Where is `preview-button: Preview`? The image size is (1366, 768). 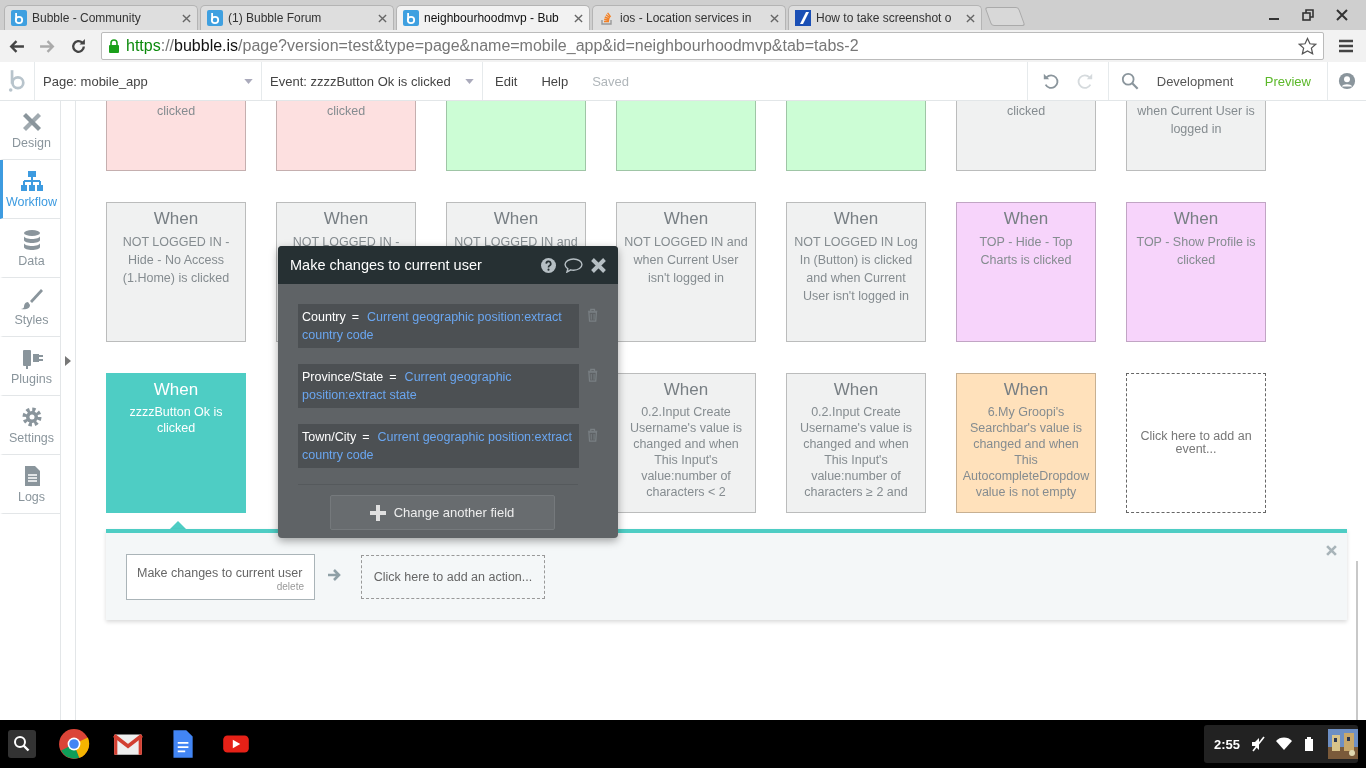
preview-button: Preview is located at coordinates (1287, 81).